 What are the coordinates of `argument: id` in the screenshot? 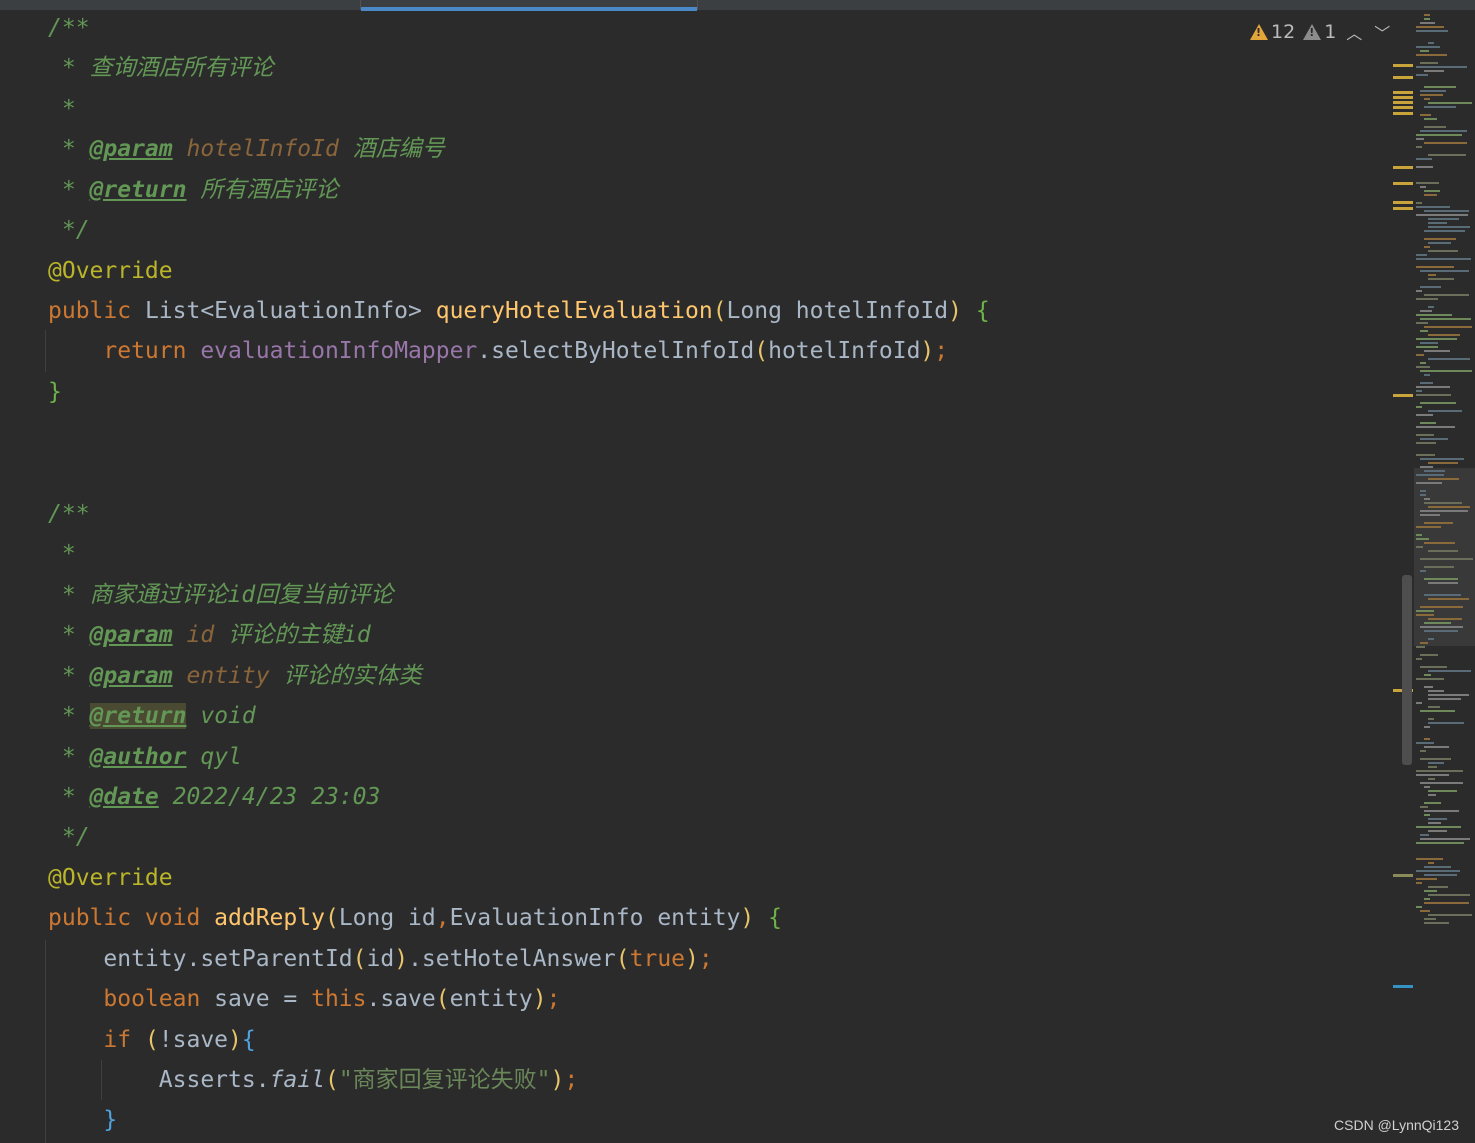 It's located at (380, 959).